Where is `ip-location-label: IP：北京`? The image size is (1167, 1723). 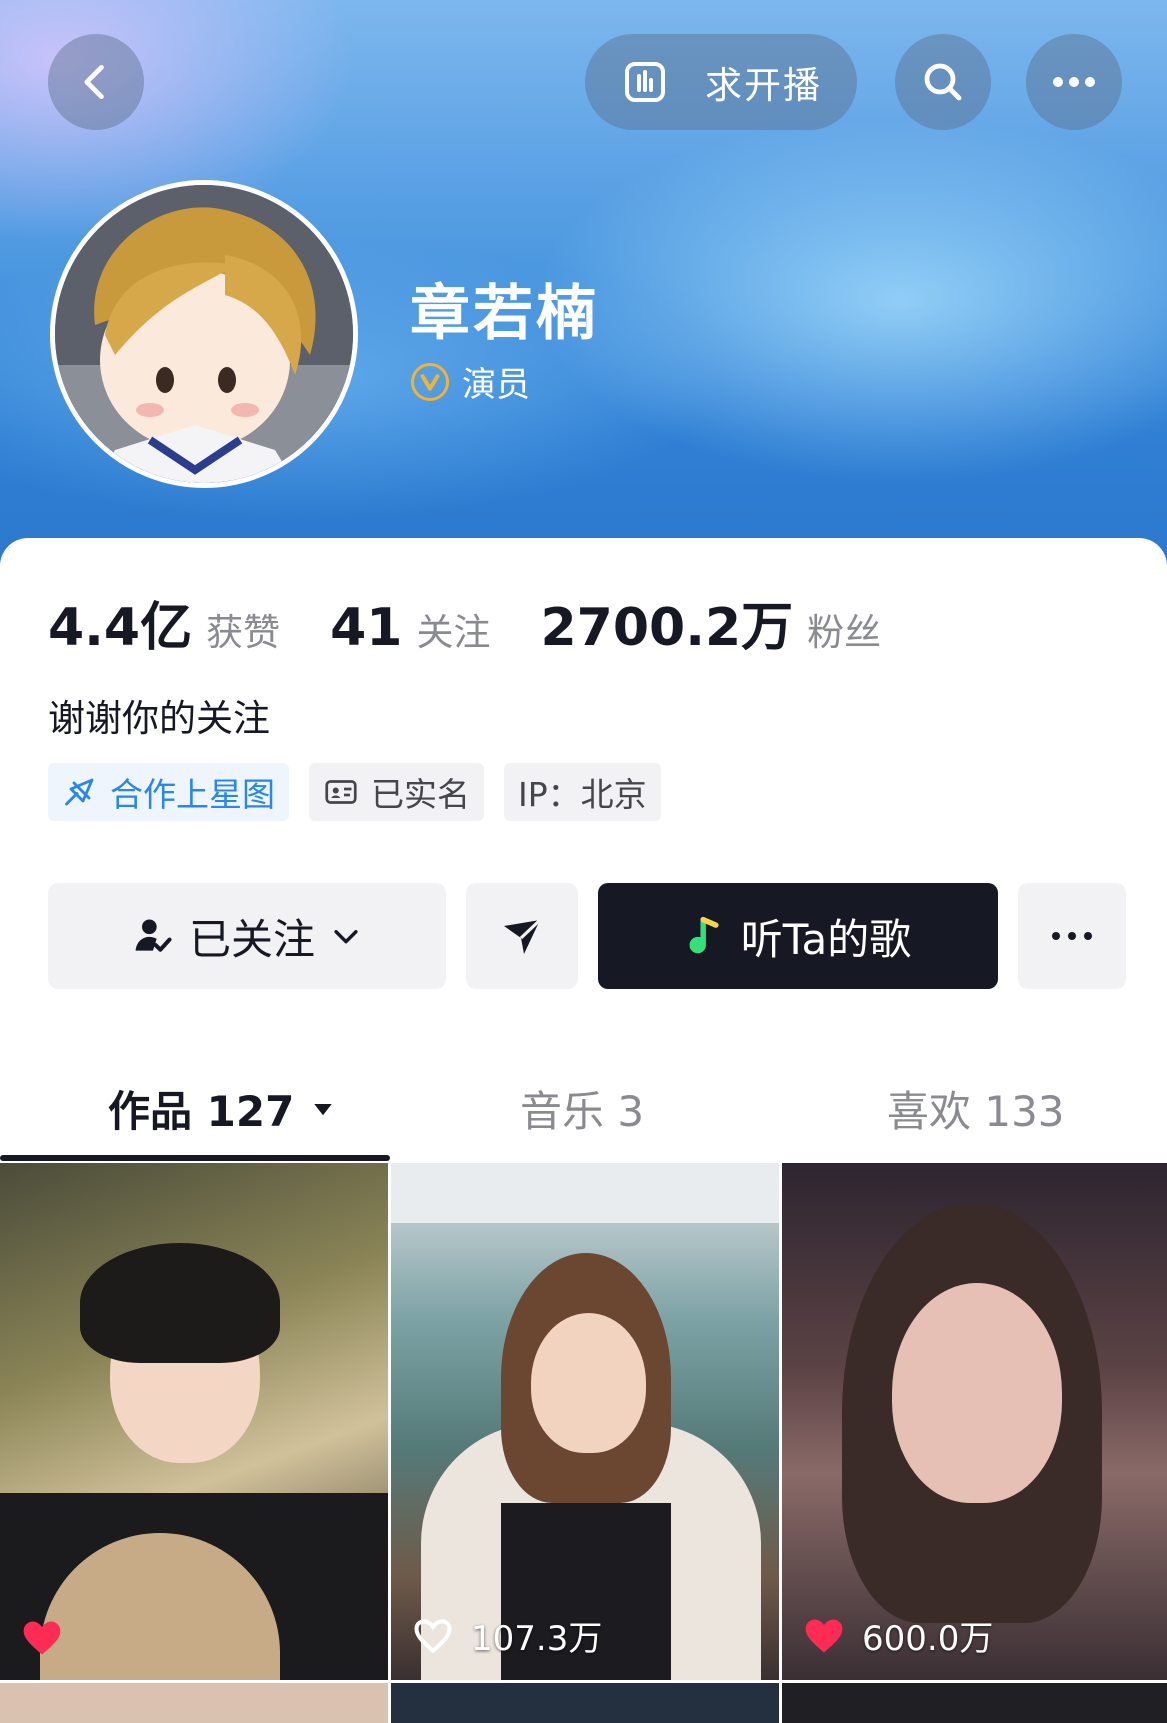 ip-location-label: IP：北京 is located at coordinates (582, 794).